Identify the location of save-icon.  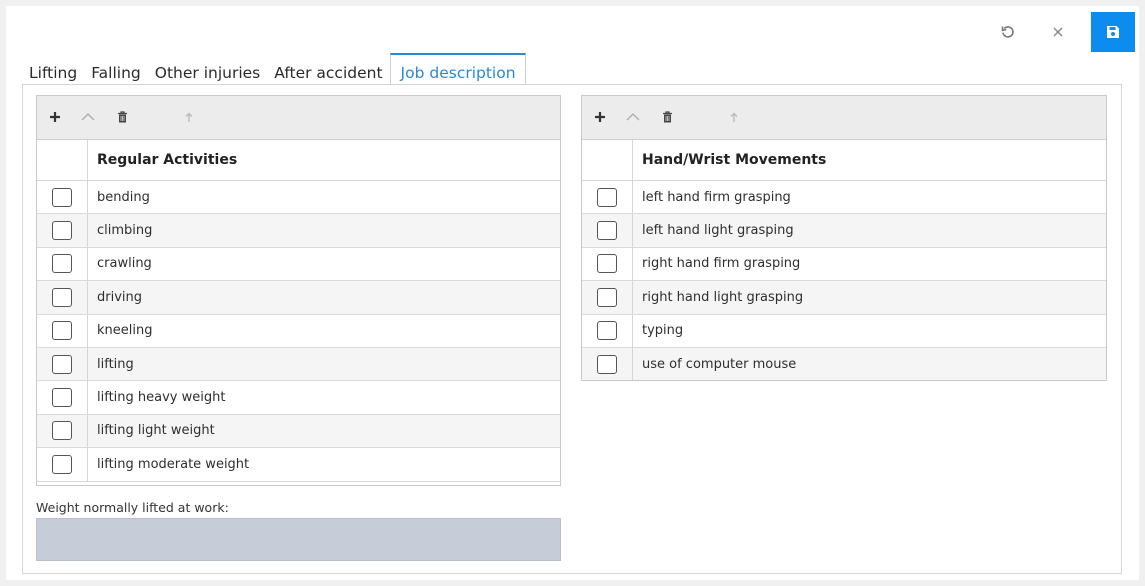
(1113, 32).